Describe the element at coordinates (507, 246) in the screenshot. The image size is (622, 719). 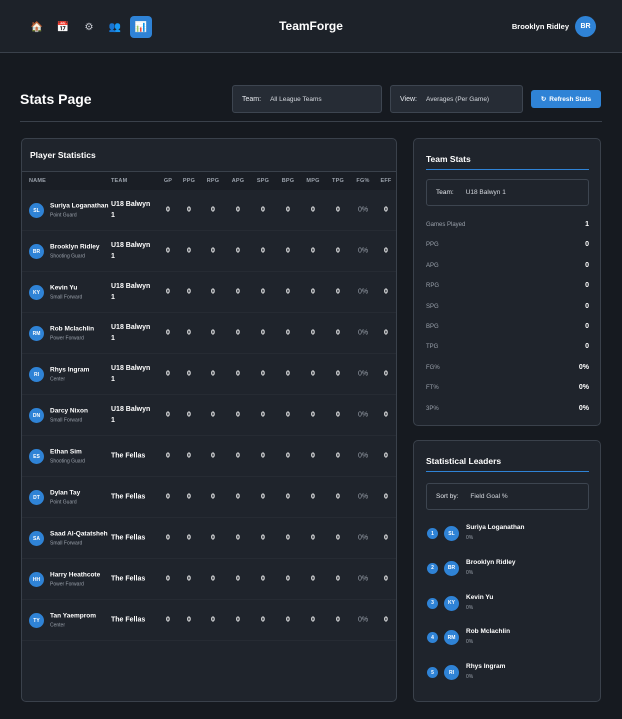
I see `team-stat-row: PPG 0` at that location.